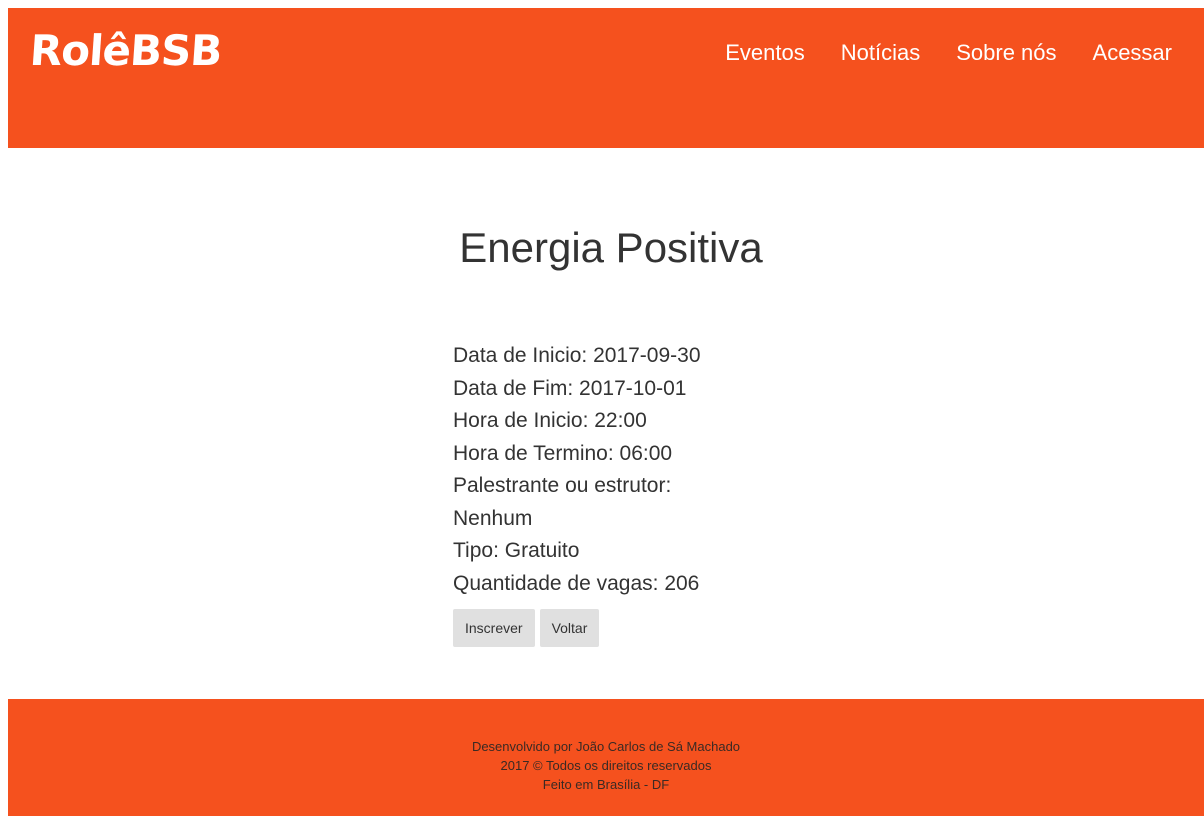 The width and height of the screenshot is (1204, 816). I want to click on footer-copyright: 2017 © Todos os direitos reservados, so click(606, 765).